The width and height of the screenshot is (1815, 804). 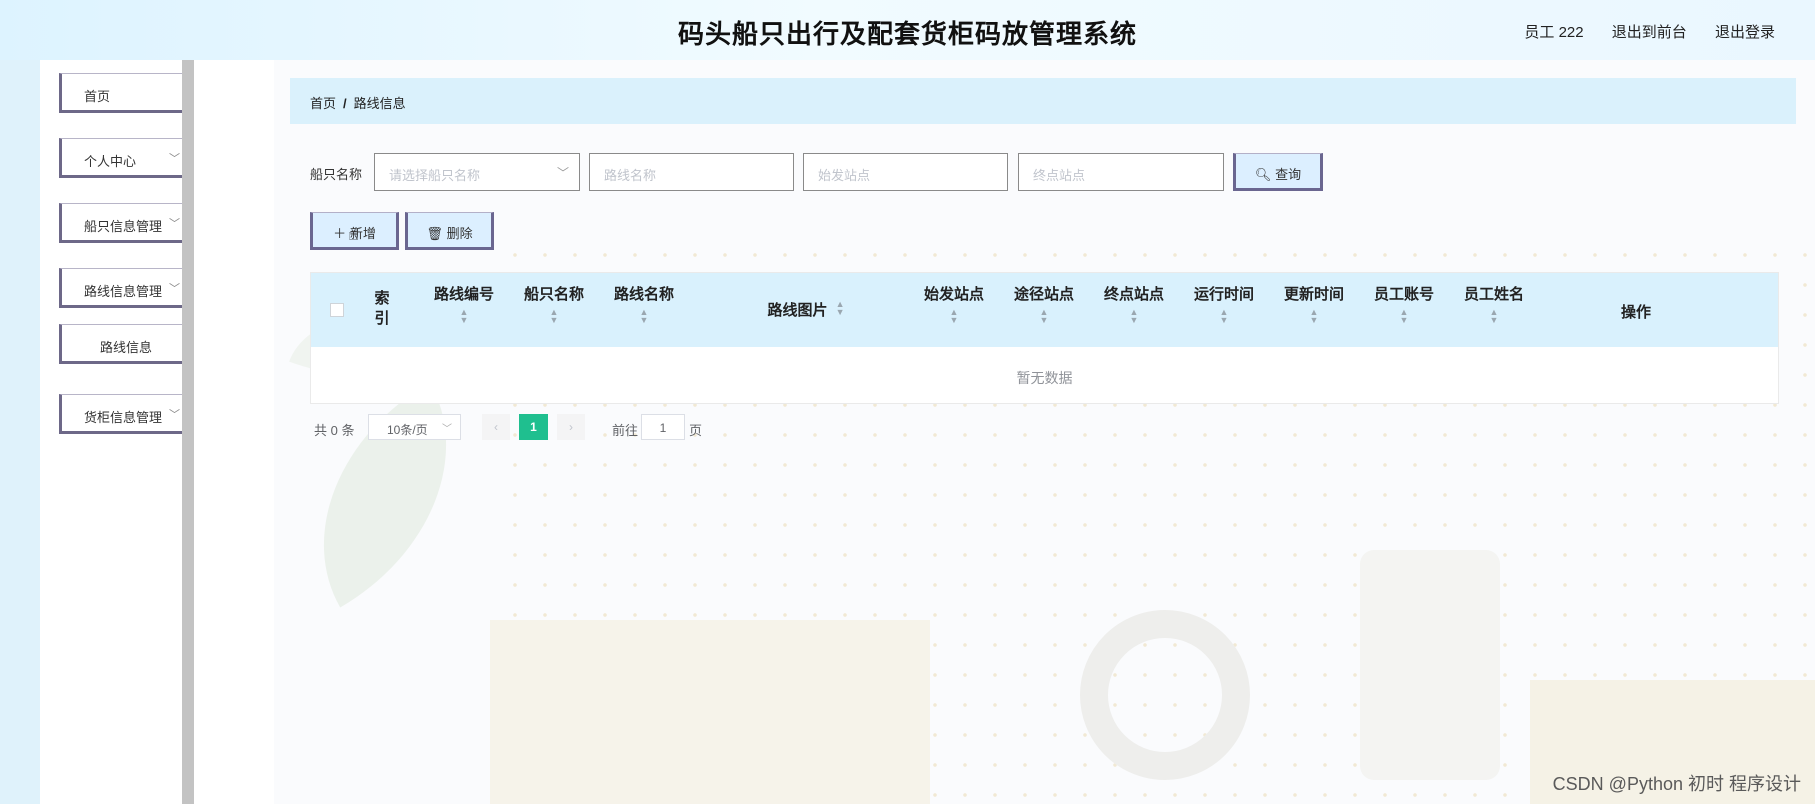 What do you see at coordinates (844, 175) in the screenshot?
I see `start-station-placeholder: 始发站点` at bounding box center [844, 175].